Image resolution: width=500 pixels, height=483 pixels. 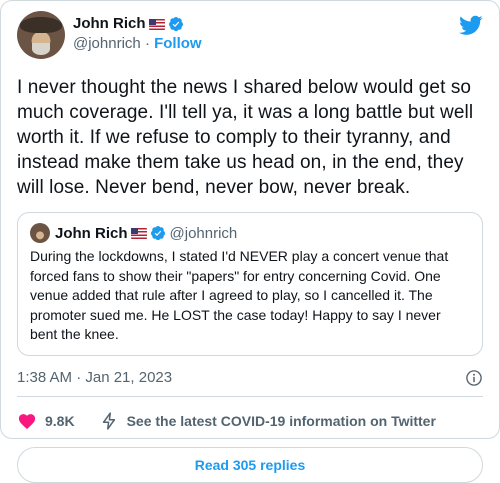 I want to click on quoted-author-name: John Rich, so click(x=91, y=233).